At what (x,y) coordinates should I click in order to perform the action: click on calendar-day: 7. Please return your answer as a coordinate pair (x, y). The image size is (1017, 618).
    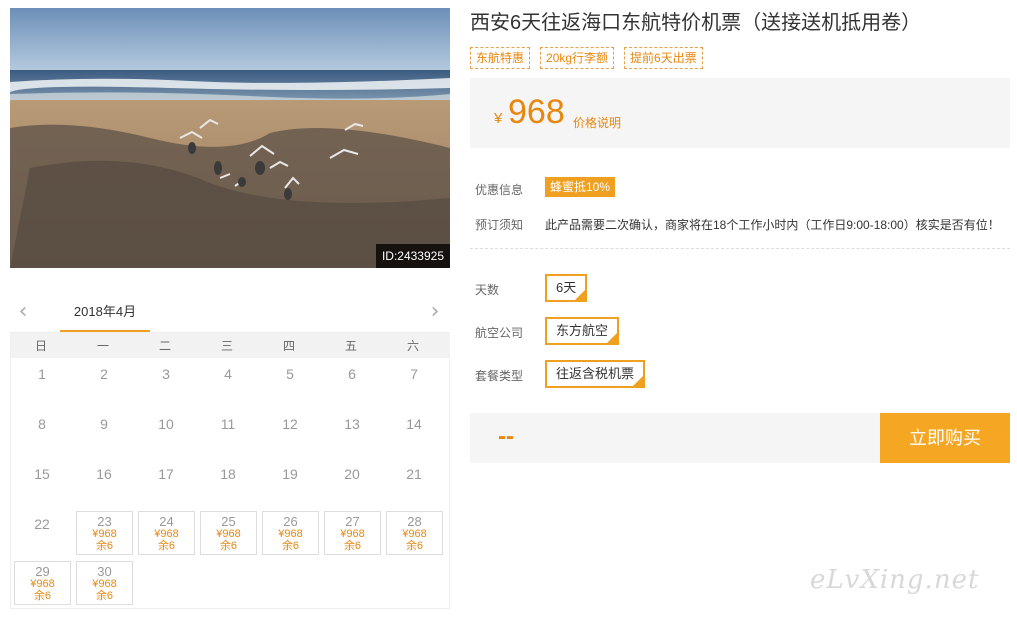
    Looking at the image, I should click on (414, 383).